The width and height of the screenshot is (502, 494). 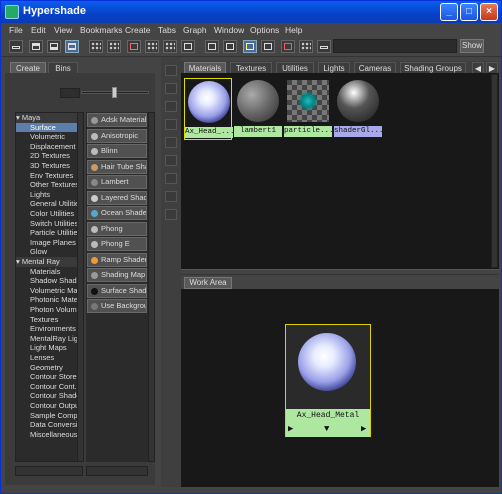 What do you see at coordinates (35, 358) in the screenshot?
I see `tree-item: Lenses` at bounding box center [35, 358].